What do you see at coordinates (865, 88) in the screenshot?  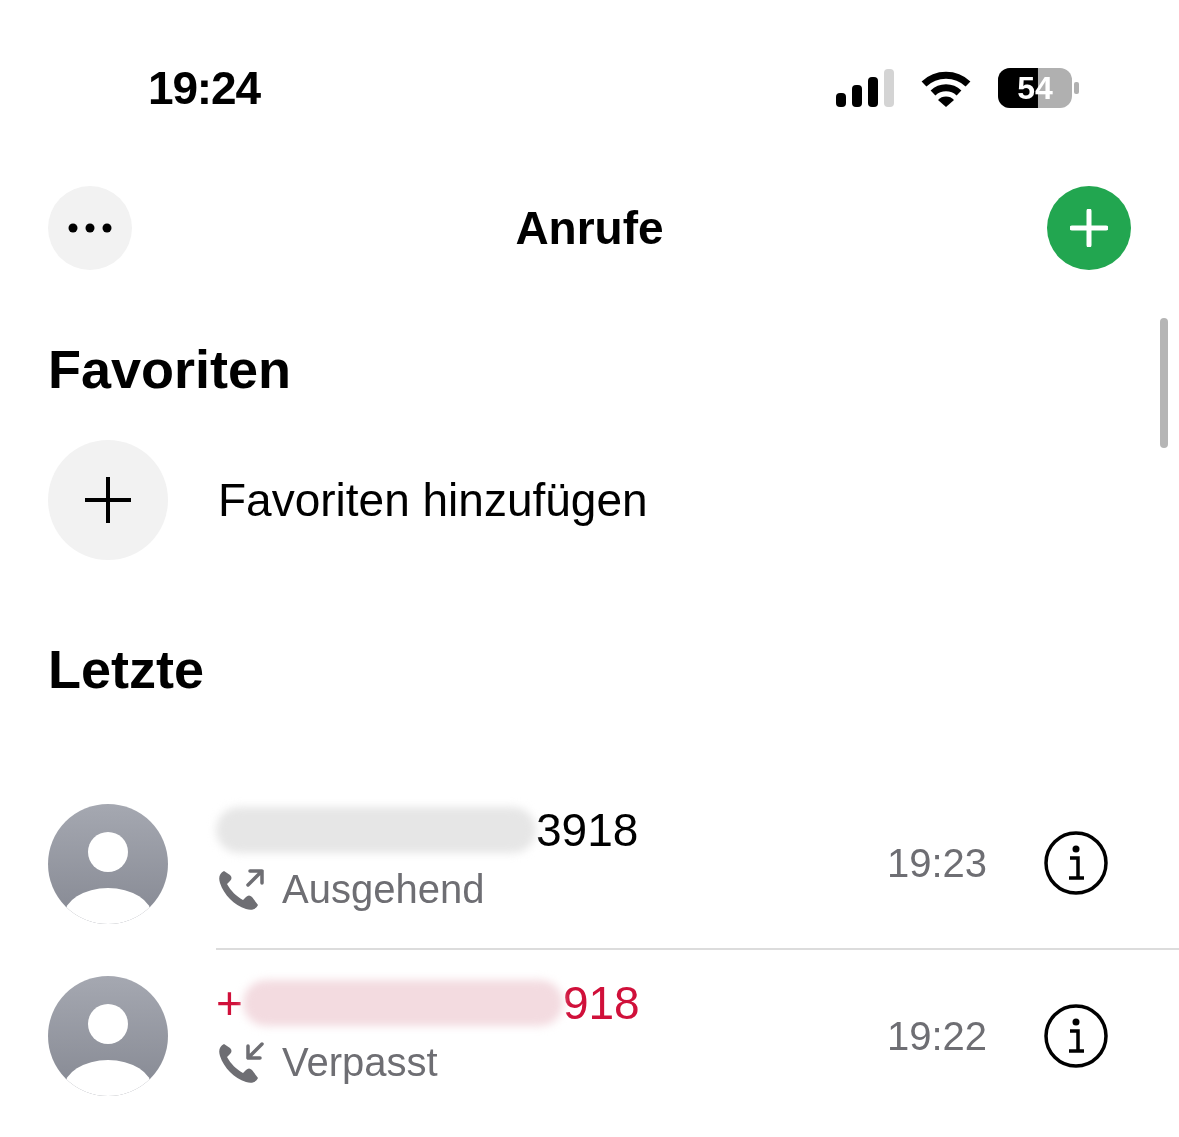 I see `signal-icon` at bounding box center [865, 88].